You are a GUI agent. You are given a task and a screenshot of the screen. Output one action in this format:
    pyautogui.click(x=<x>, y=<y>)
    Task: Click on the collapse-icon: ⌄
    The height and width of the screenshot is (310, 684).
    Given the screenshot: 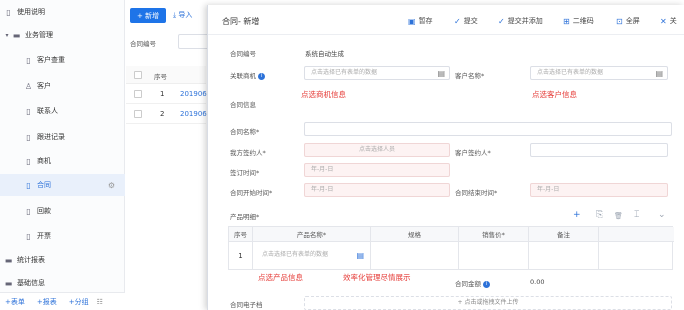 What is the action you would take?
    pyautogui.click(x=662, y=215)
    